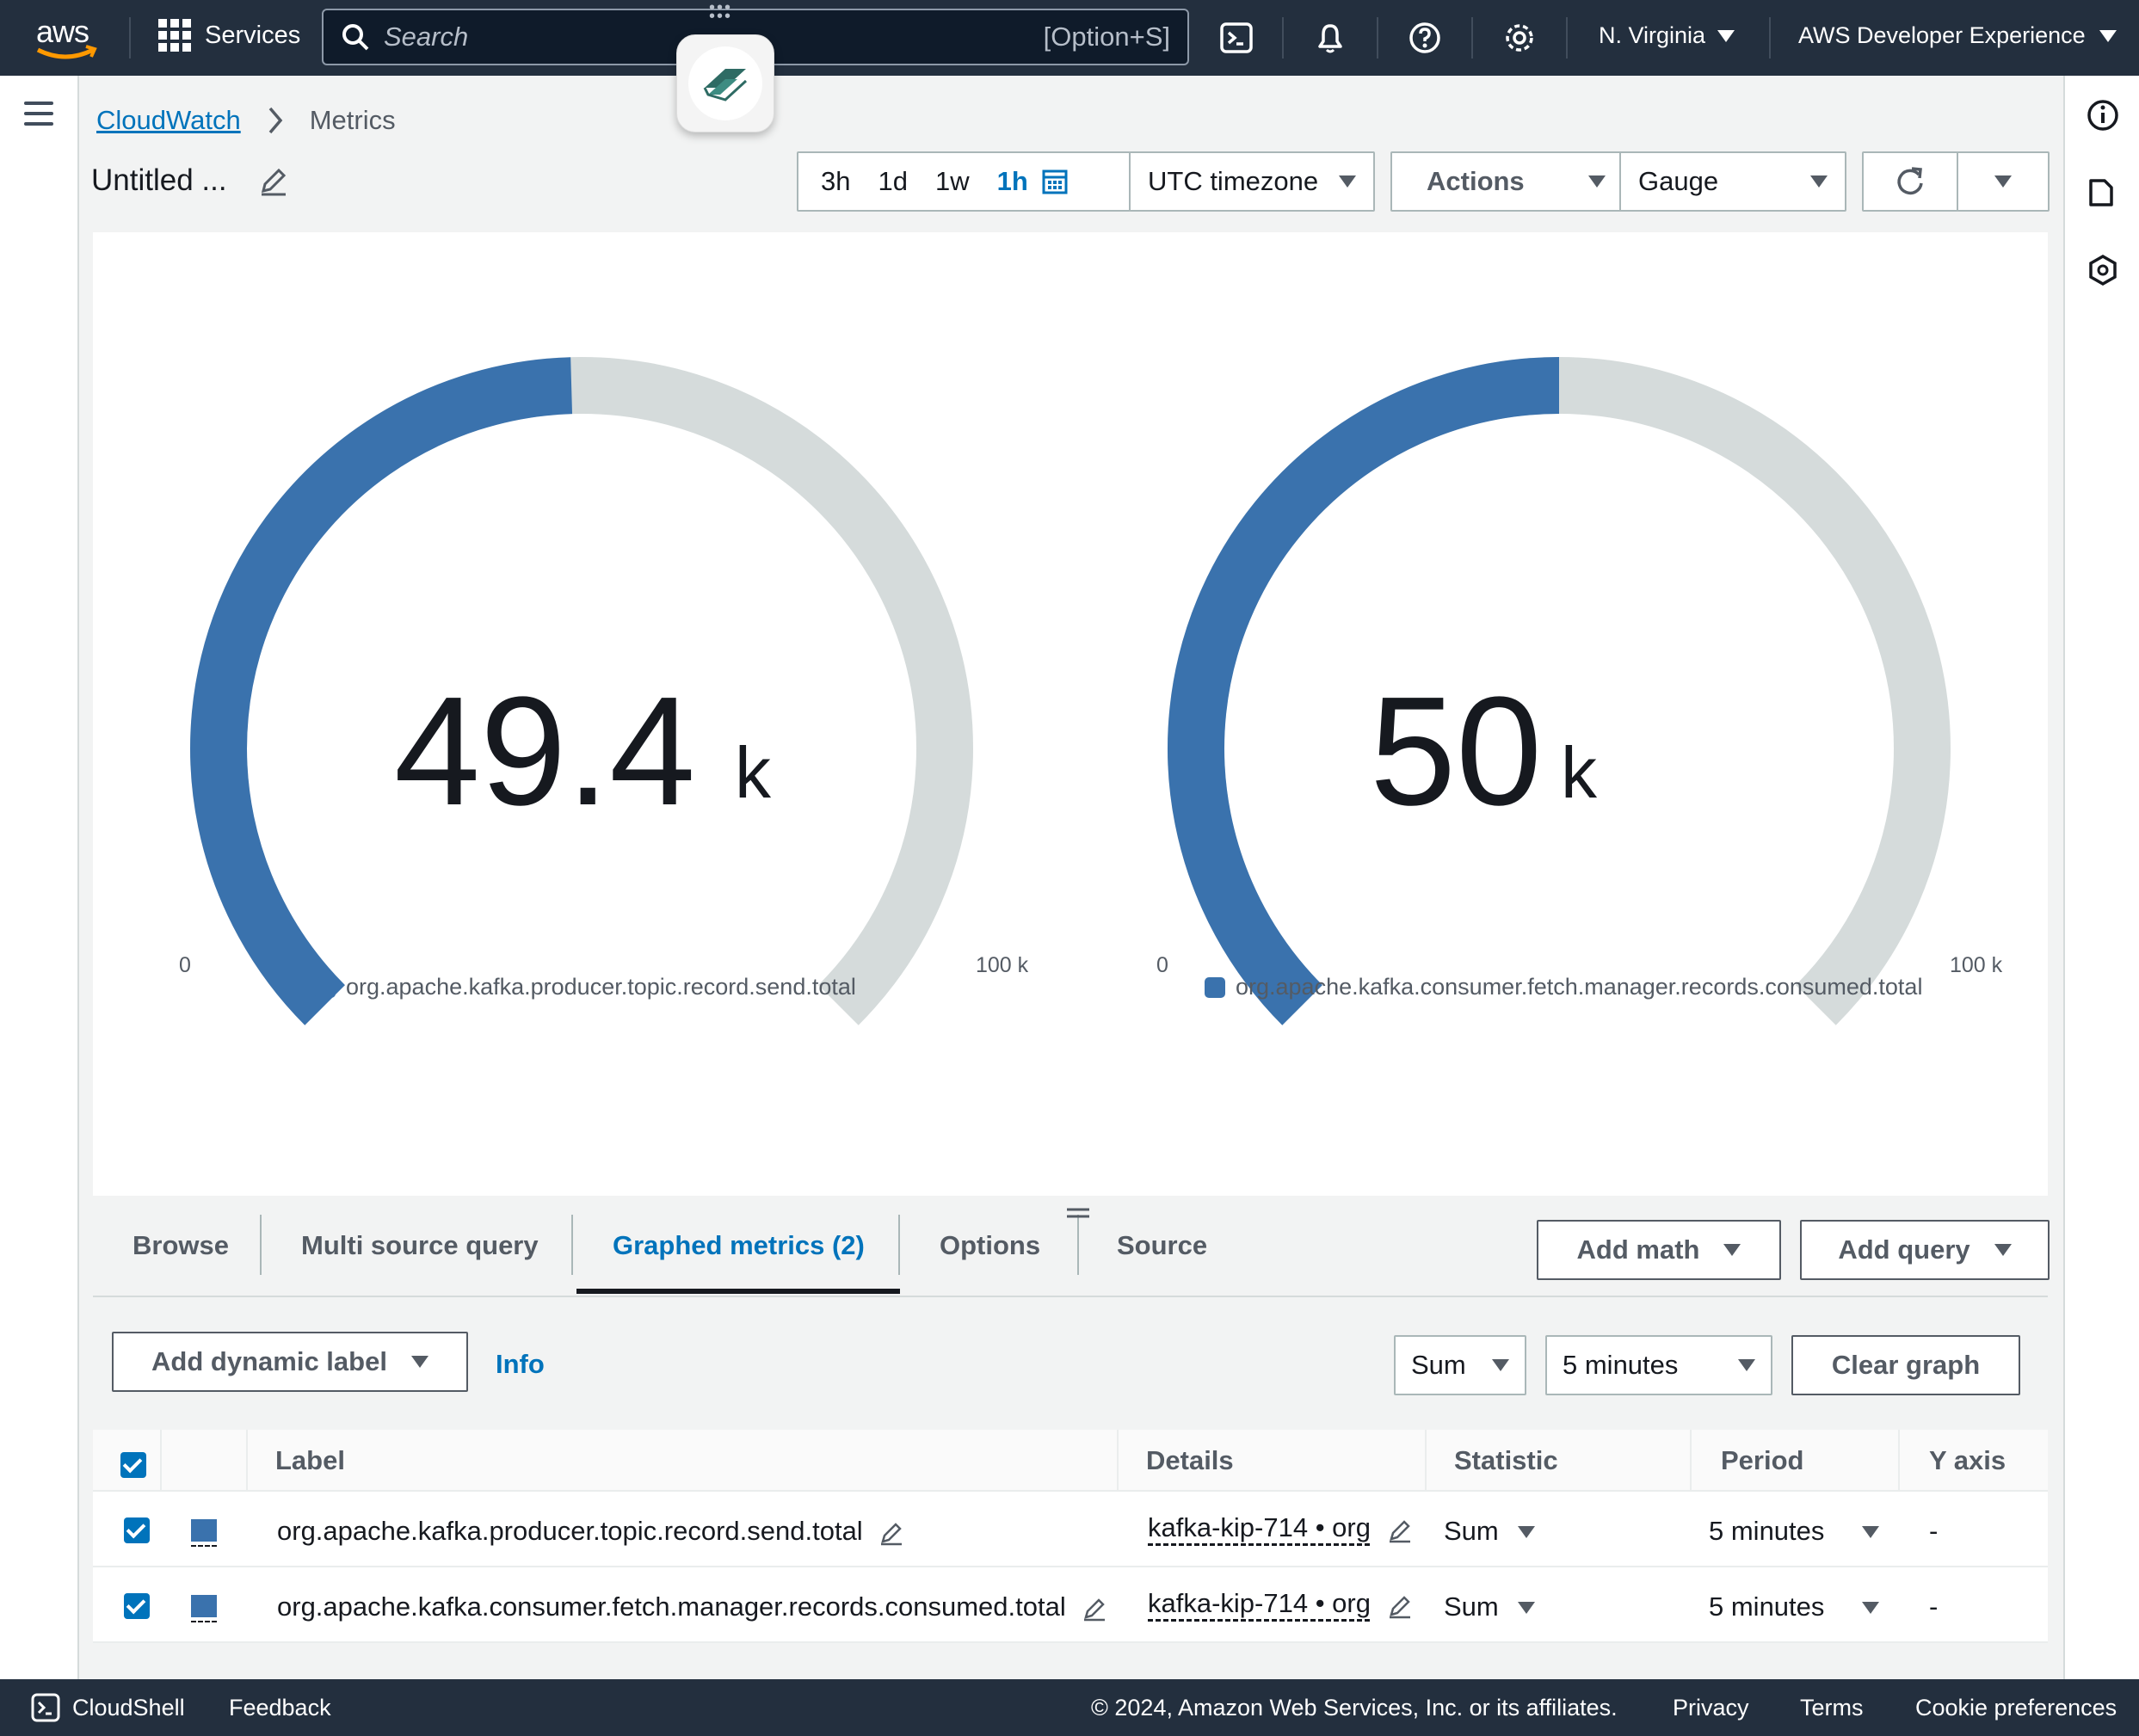 The height and width of the screenshot is (1736, 2139). Describe the element at coordinates (290, 1362) in the screenshot. I see `add-dynamic-label-button: Add dynamic label` at that location.